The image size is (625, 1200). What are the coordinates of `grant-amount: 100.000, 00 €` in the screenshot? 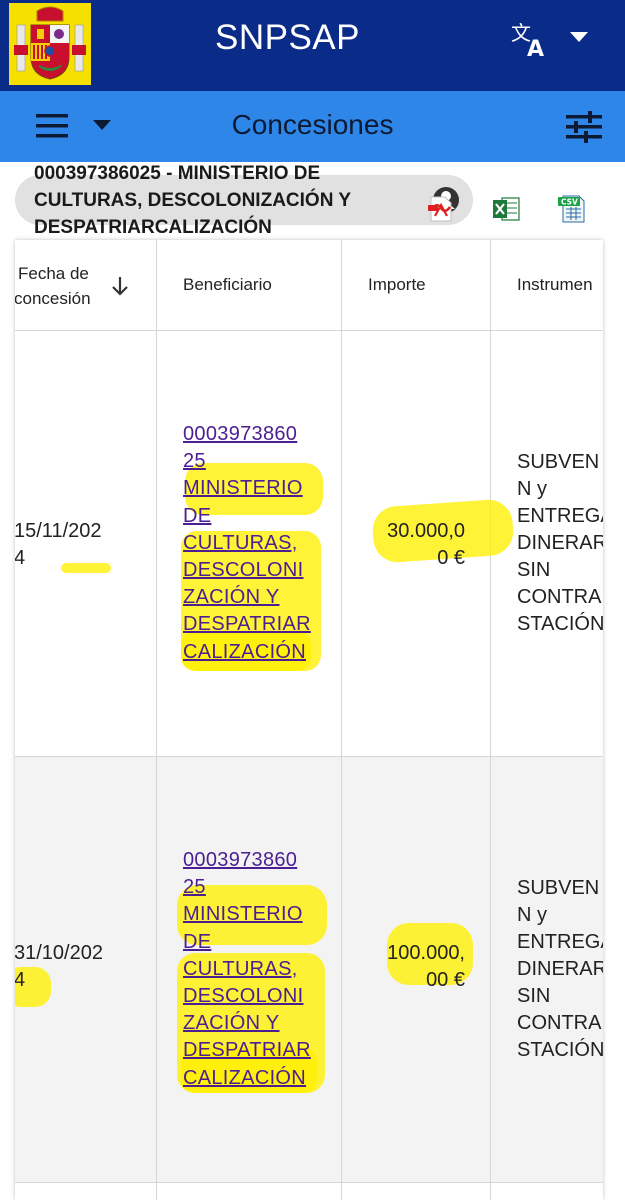 It's located at (426, 966).